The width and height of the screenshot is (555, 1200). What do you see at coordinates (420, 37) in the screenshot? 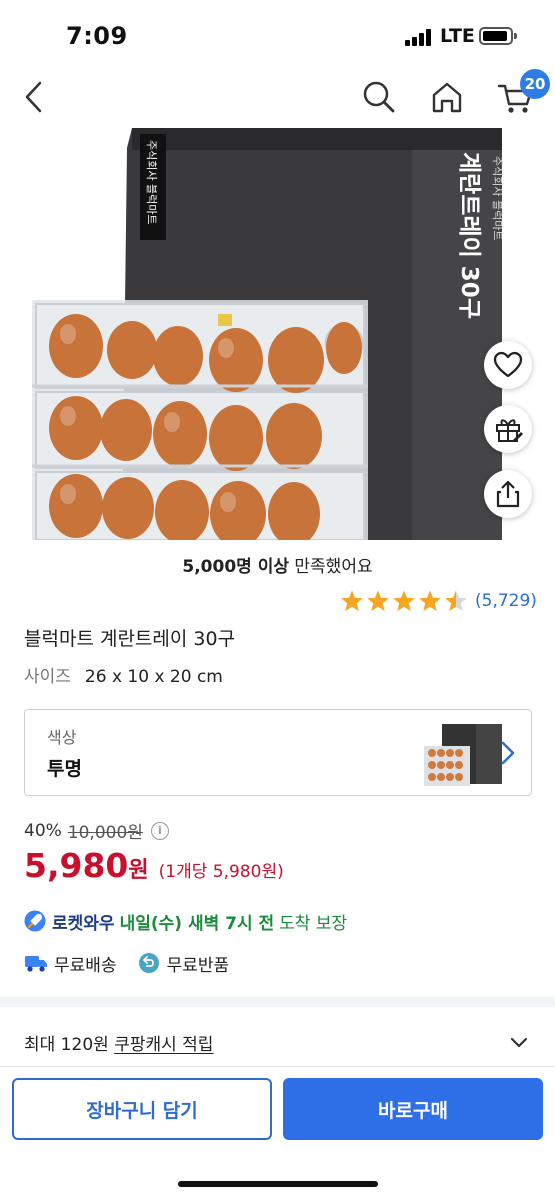
I see `signal-icon` at bounding box center [420, 37].